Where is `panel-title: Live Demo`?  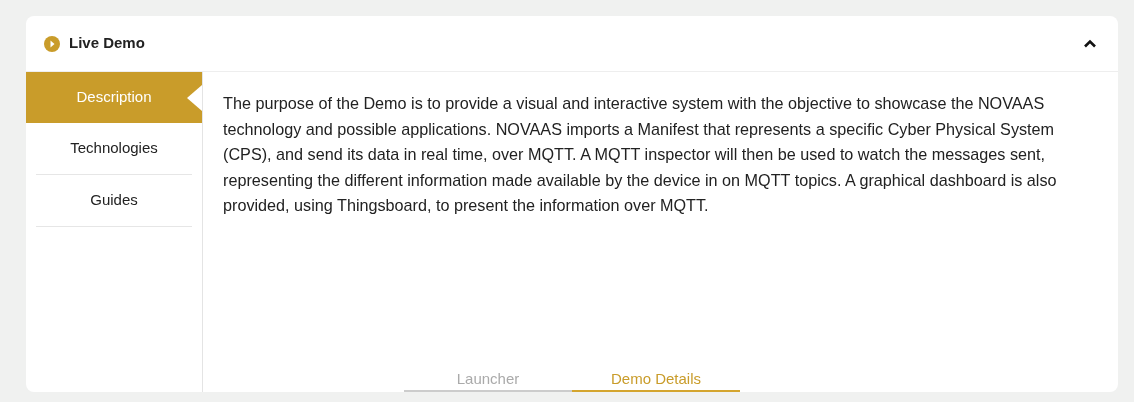
panel-title: Live Demo is located at coordinates (107, 43).